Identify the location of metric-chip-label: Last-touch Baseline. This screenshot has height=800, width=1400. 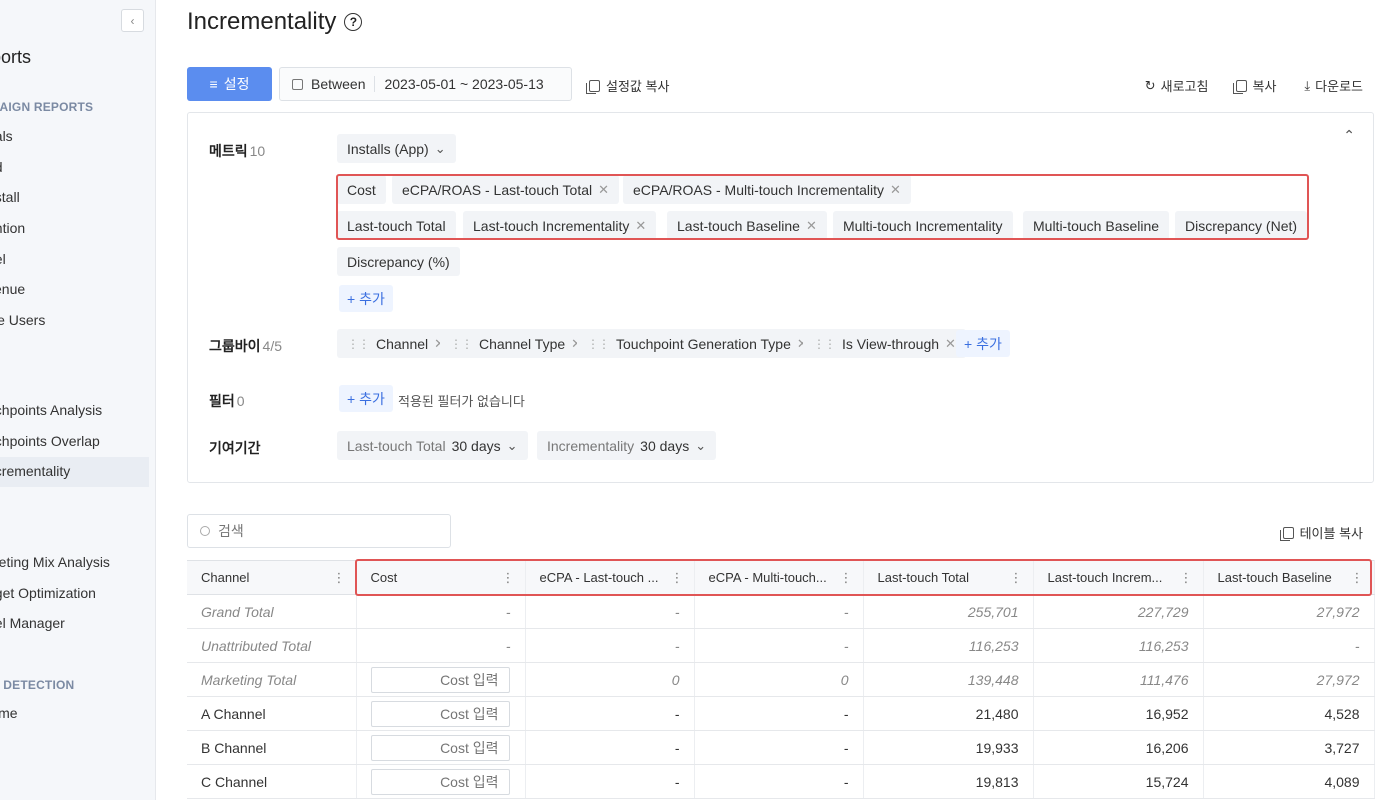
(738, 225).